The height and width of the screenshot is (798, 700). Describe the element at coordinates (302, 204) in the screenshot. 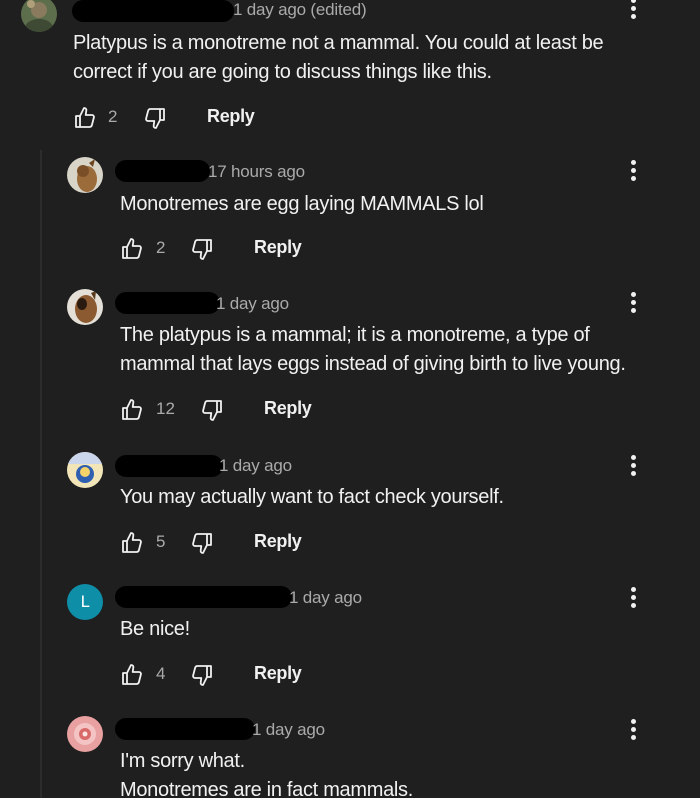

I see `comment-text: Monotremes are egg laying MAMMALS lol` at that location.